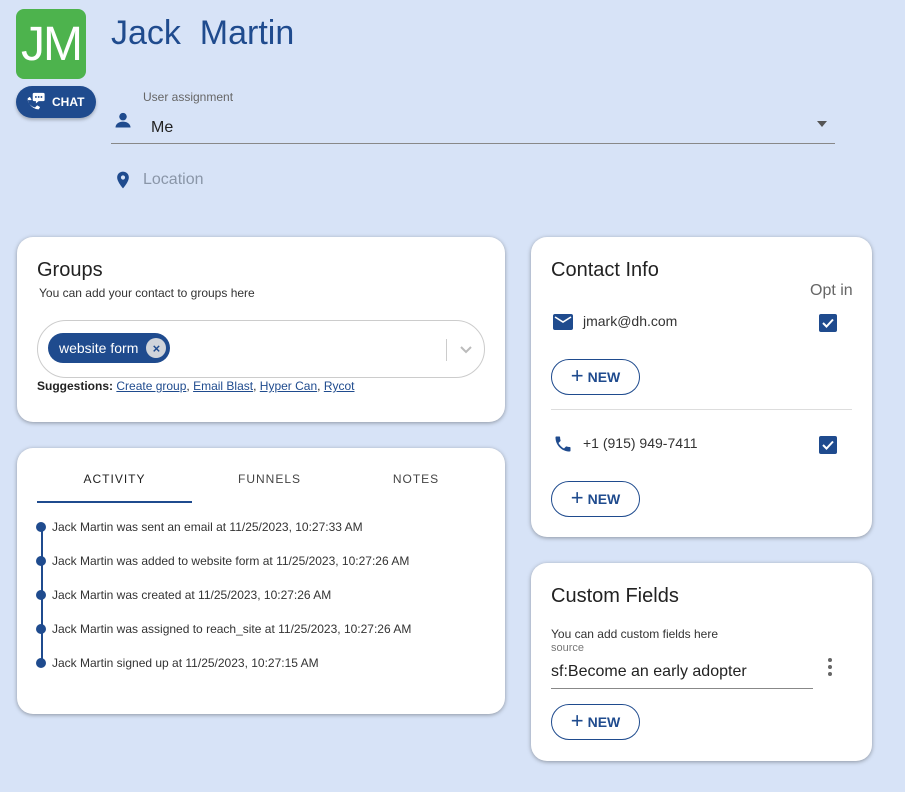 This screenshot has height=792, width=905. I want to click on phone-opt-in-checkbox, so click(828, 445).